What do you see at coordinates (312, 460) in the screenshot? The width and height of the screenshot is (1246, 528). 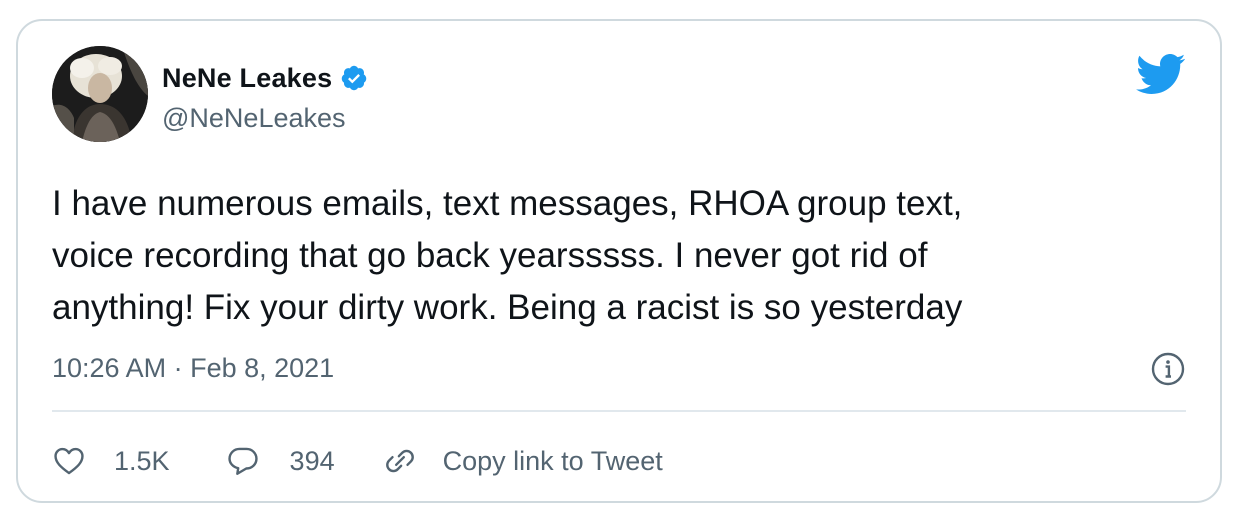 I see `reply-count: 394` at bounding box center [312, 460].